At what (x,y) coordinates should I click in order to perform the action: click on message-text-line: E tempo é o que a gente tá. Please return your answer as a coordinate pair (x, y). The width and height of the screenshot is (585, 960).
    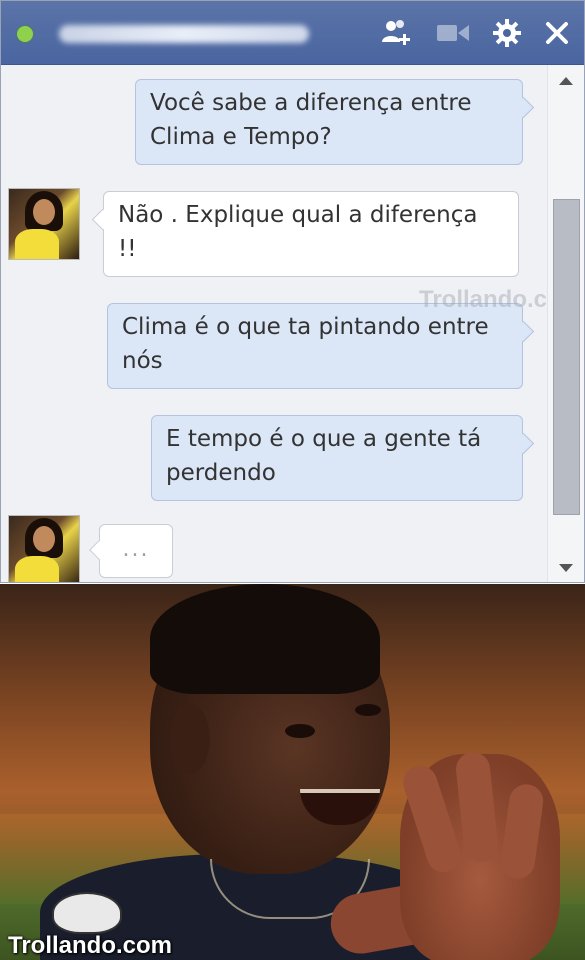
    Looking at the image, I should click on (324, 439).